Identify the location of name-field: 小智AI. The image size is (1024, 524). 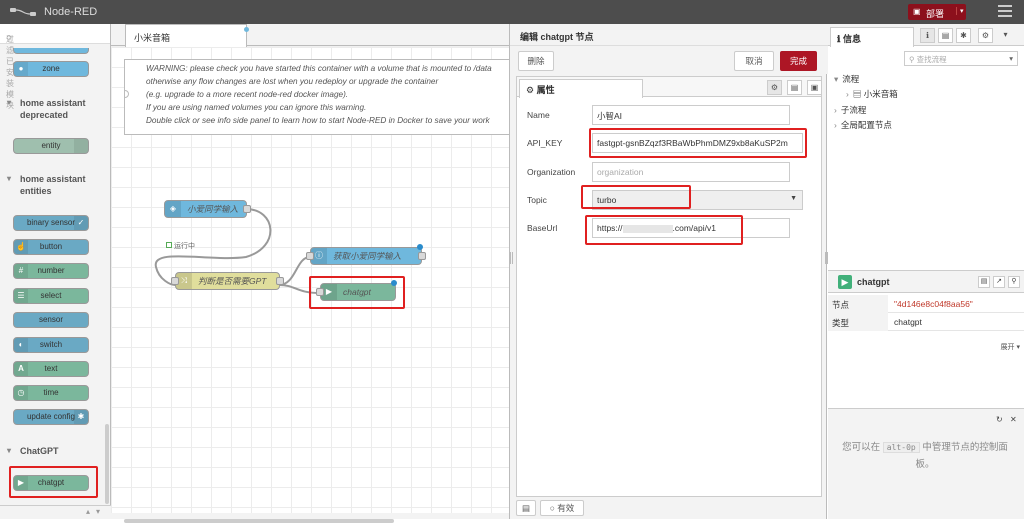
(691, 115).